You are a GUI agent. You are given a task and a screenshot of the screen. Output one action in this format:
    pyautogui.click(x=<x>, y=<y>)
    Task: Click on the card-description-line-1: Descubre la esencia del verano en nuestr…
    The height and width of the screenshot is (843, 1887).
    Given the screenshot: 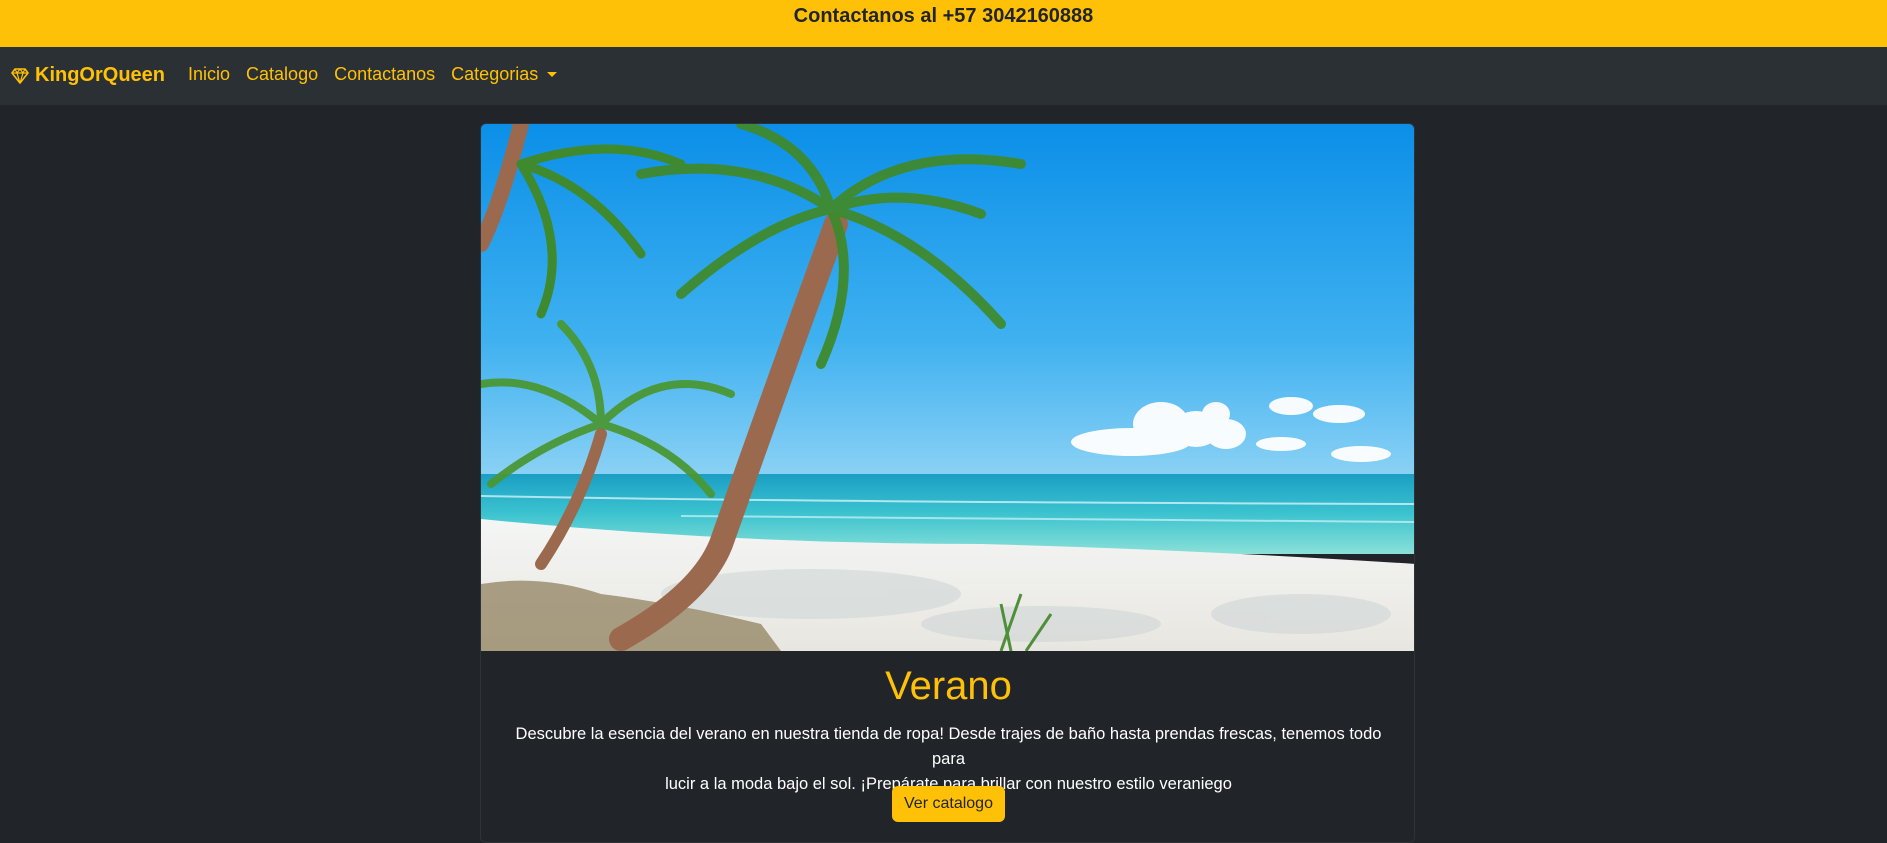 What is the action you would take?
    pyautogui.click(x=948, y=746)
    